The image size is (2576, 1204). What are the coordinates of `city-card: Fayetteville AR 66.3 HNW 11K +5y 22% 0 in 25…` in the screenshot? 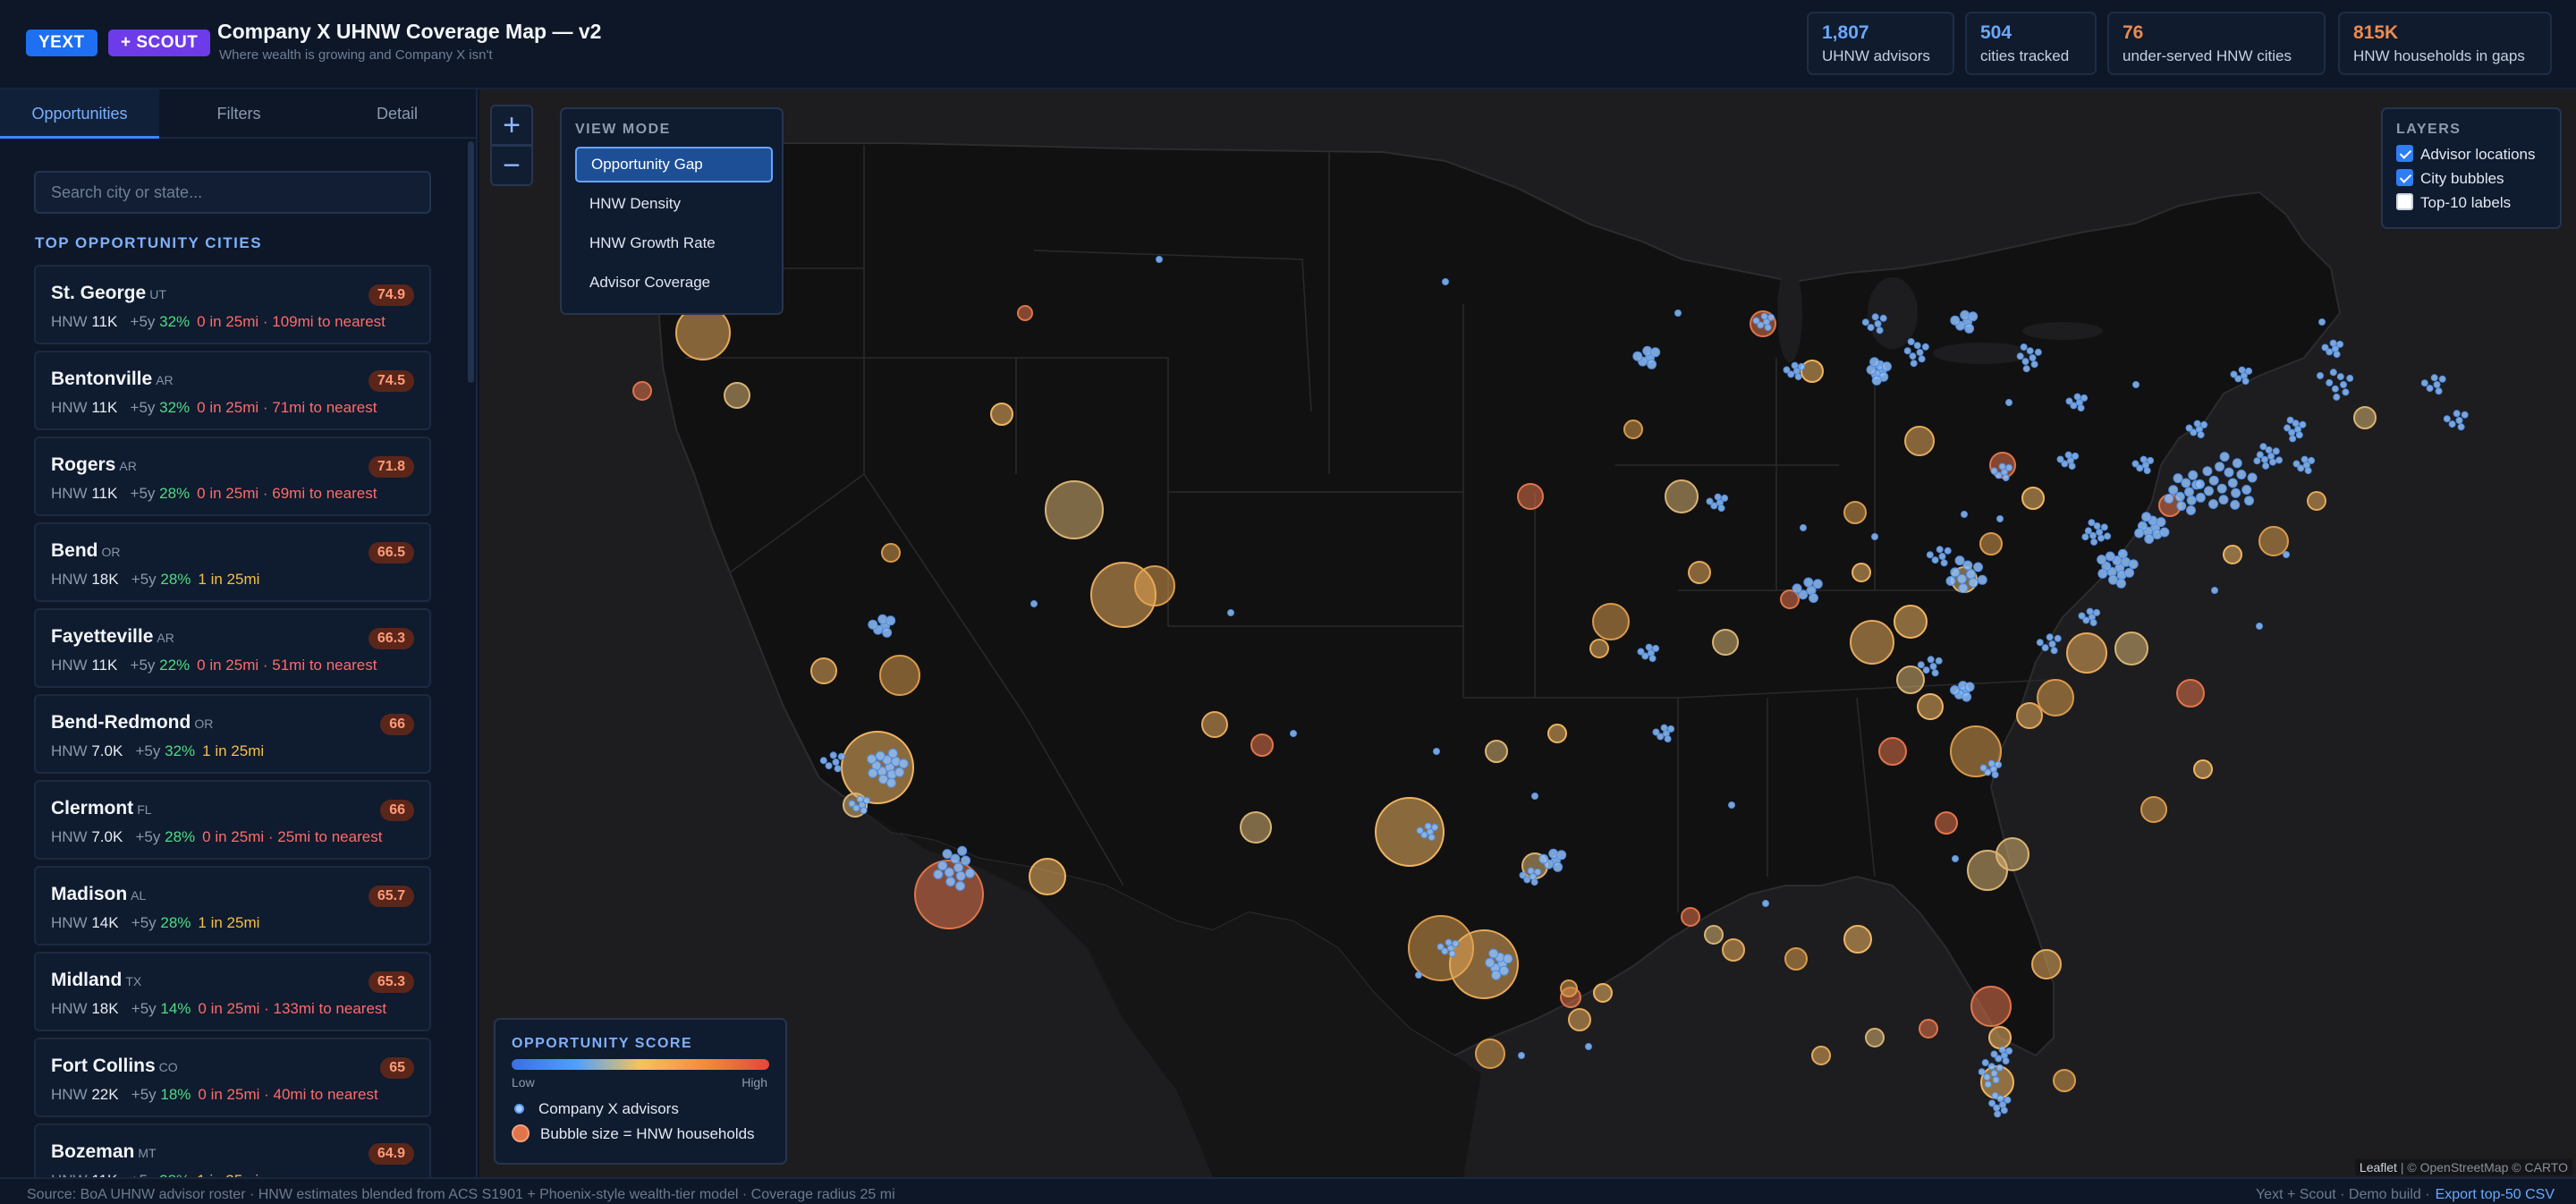 It's located at (232, 648).